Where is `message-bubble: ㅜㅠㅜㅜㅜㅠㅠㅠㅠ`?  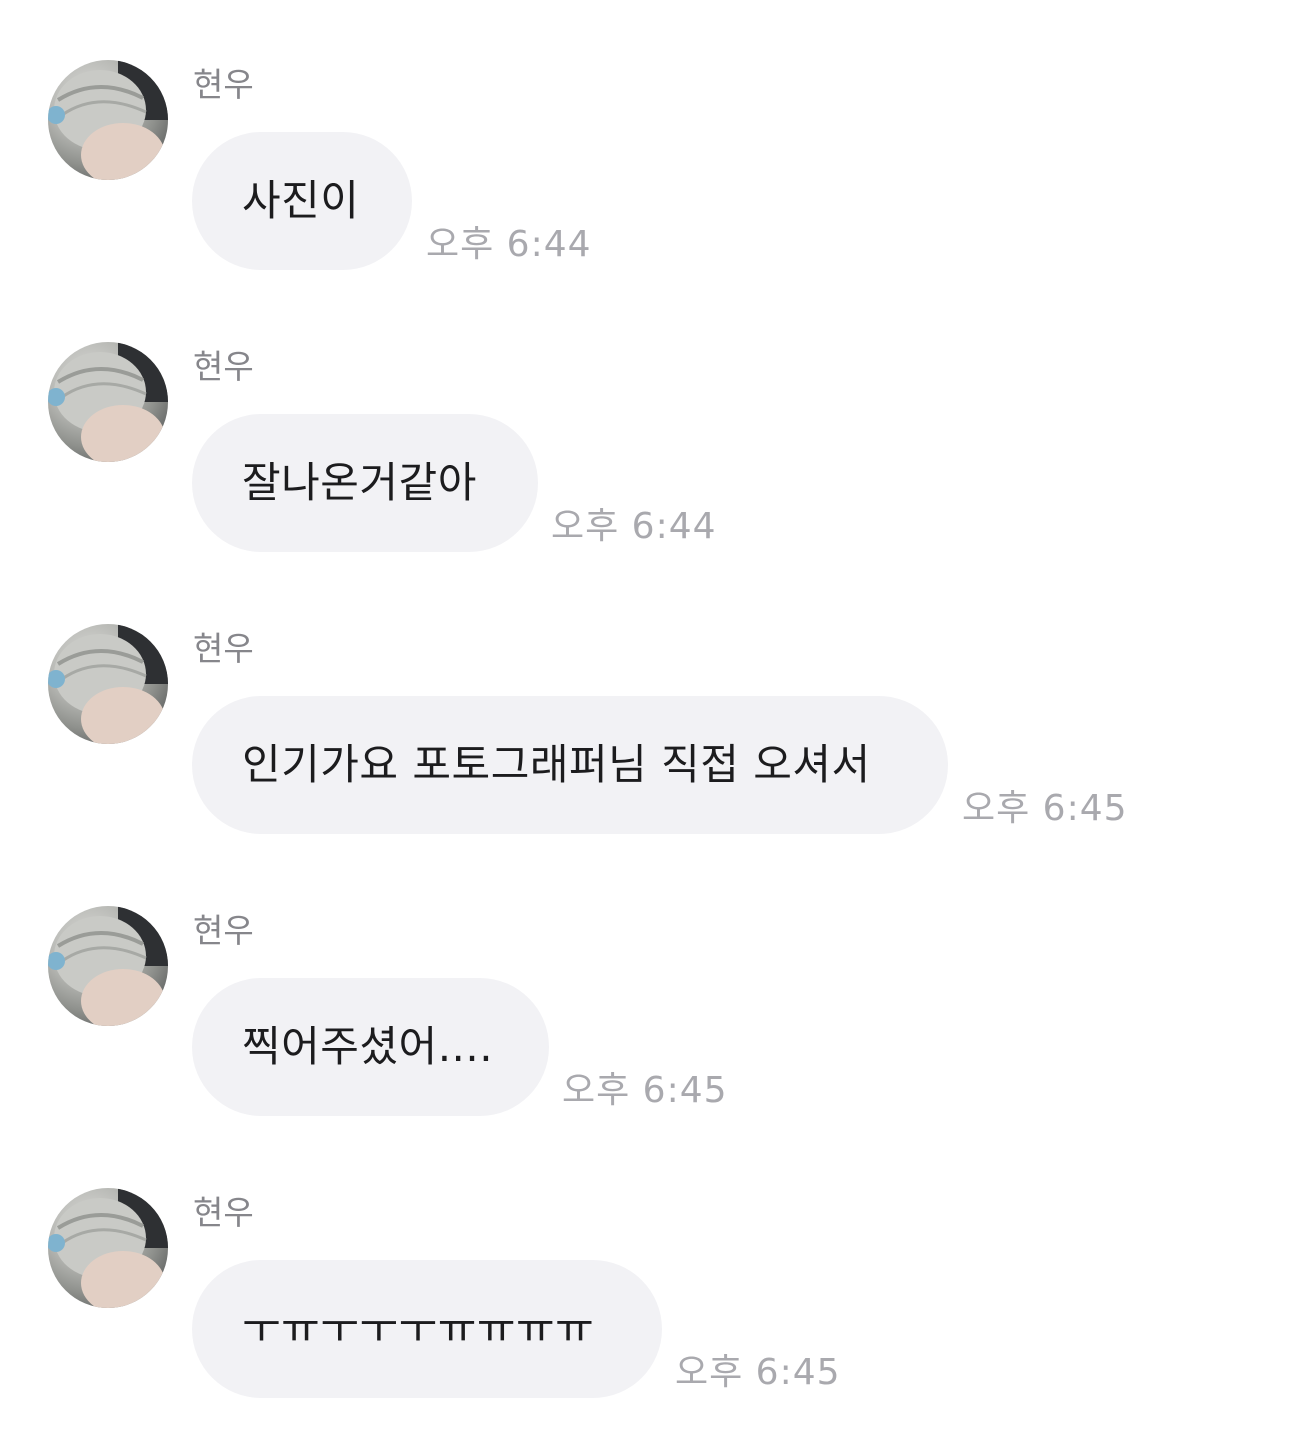
message-bubble: ㅜㅠㅜㅜㅜㅠㅠㅠㅠ is located at coordinates (427, 1329).